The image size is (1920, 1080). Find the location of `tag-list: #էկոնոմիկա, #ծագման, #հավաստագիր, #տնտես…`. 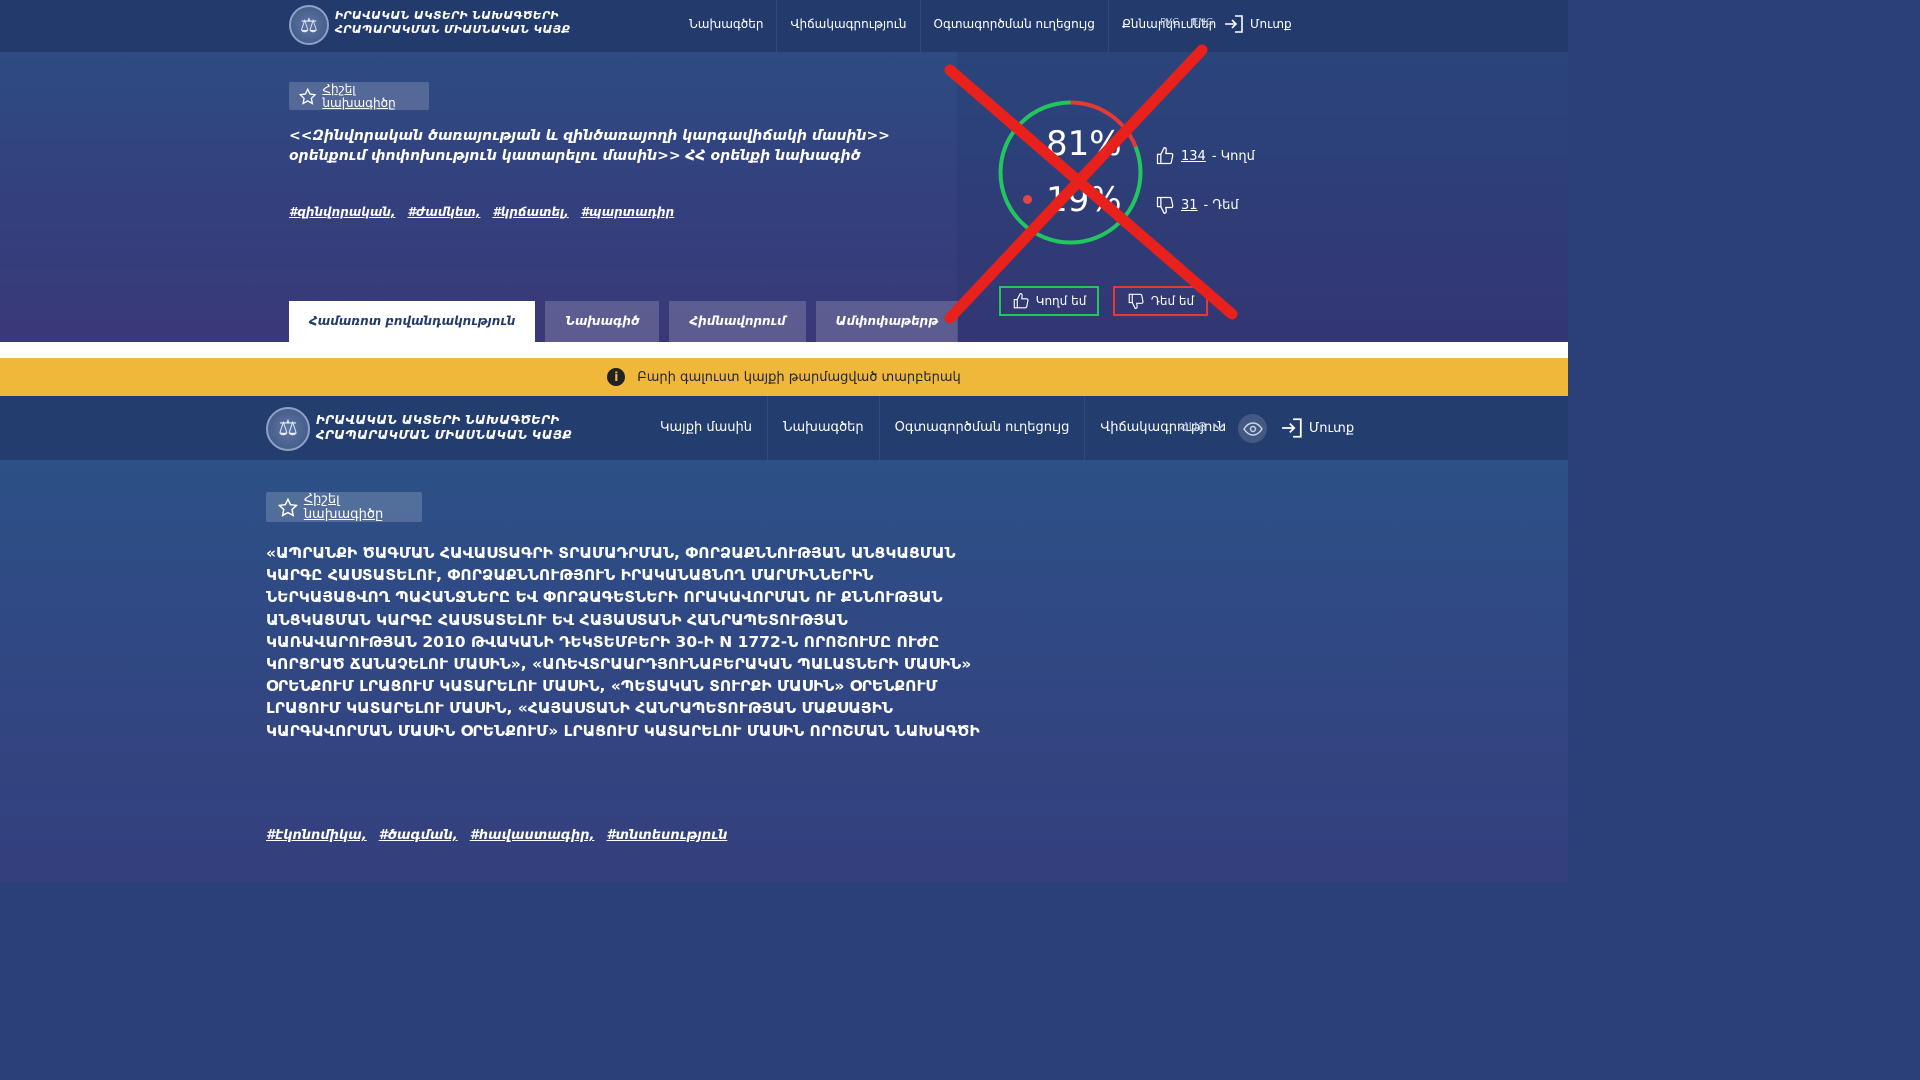

tag-list: #էկոնոմիկա, #ծագման, #հավաստագիր, #տնտես… is located at coordinates (502, 835).